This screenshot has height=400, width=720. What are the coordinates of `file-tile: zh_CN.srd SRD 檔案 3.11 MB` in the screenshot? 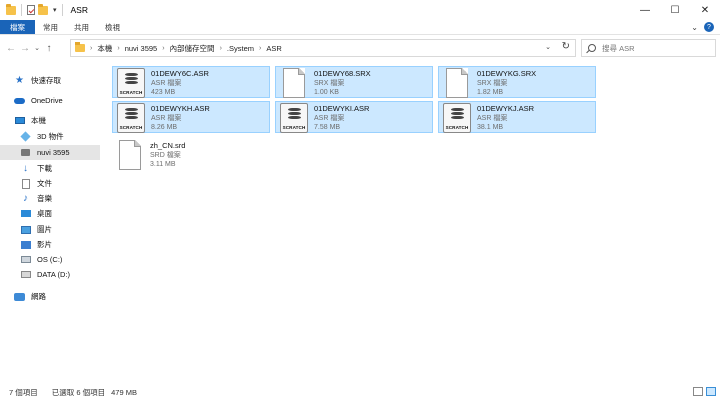 It's located at (191, 155).